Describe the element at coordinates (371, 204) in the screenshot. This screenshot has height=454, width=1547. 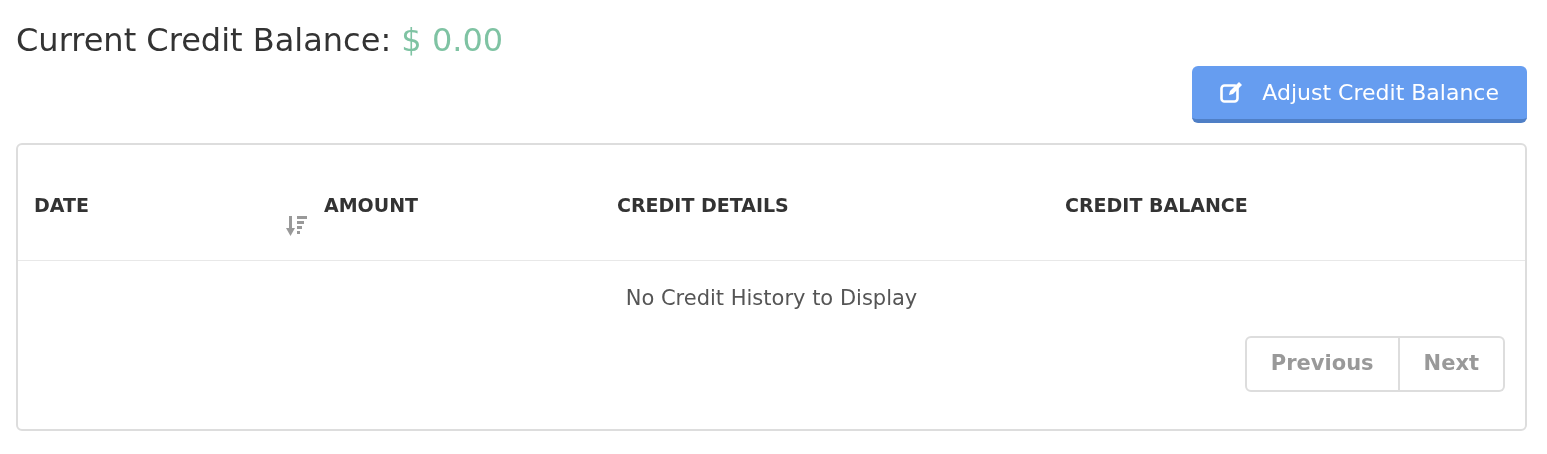
I see `column-header: AMOUNT` at that location.